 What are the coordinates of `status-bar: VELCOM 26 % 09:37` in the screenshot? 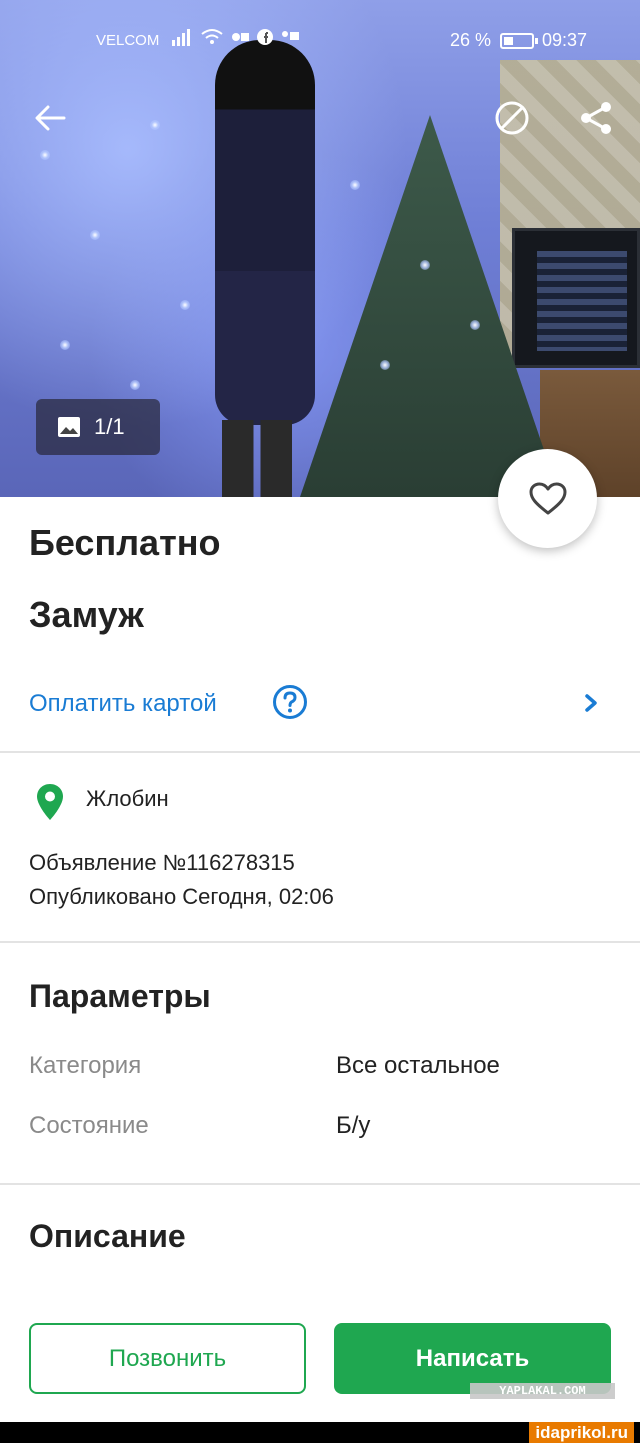 It's located at (320, 40).